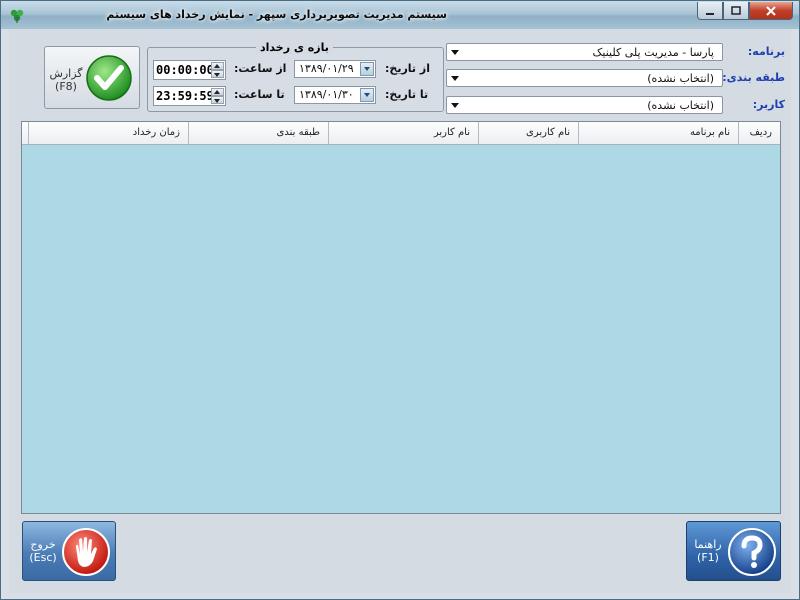 This screenshot has height=600, width=800. What do you see at coordinates (43, 544) in the screenshot?
I see `exit-button-label: خروج` at bounding box center [43, 544].